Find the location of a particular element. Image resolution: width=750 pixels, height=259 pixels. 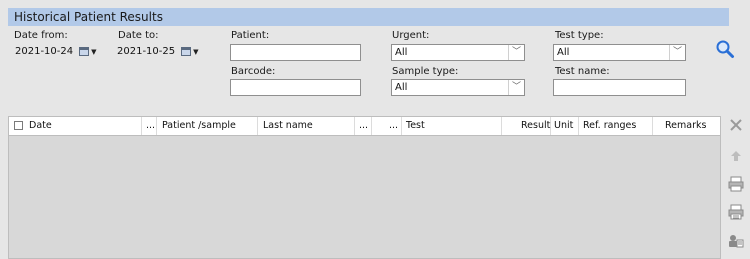

patient-card-button is located at coordinates (736, 241).